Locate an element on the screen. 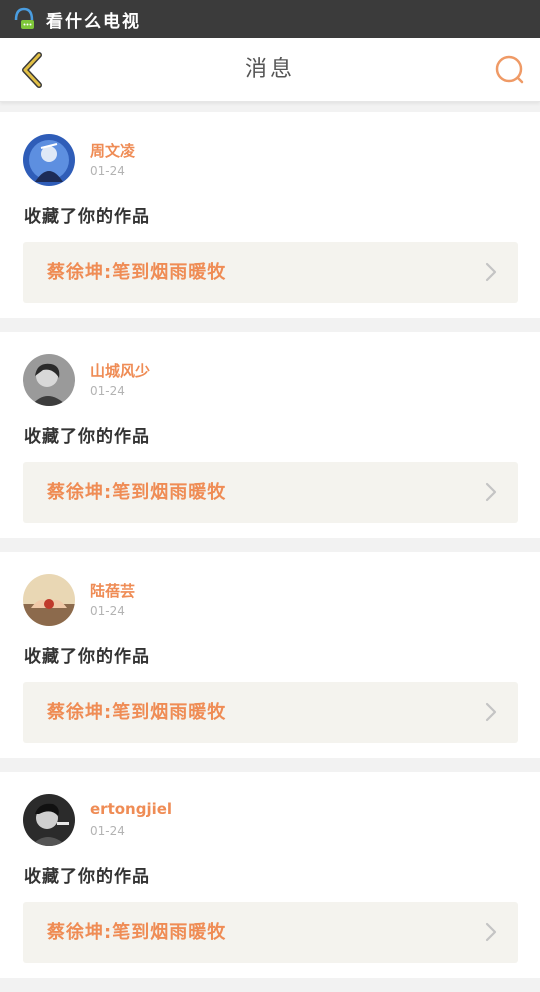 This screenshot has height=992, width=540. chat-bubble-icon is located at coordinates (24, 19).